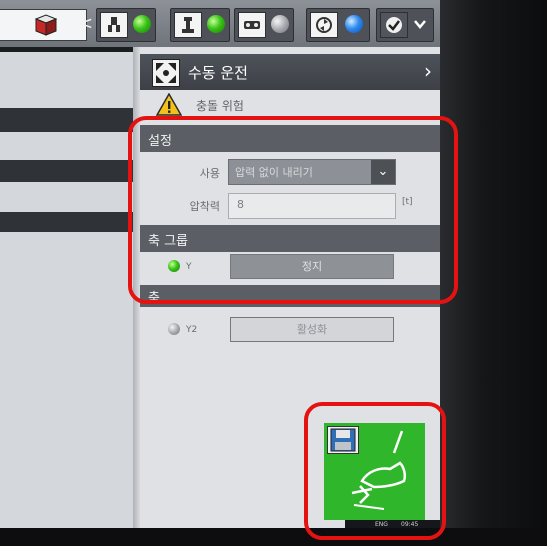  Describe the element at coordinates (174, 329) in the screenshot. I see `axis-y2-status-led` at that location.